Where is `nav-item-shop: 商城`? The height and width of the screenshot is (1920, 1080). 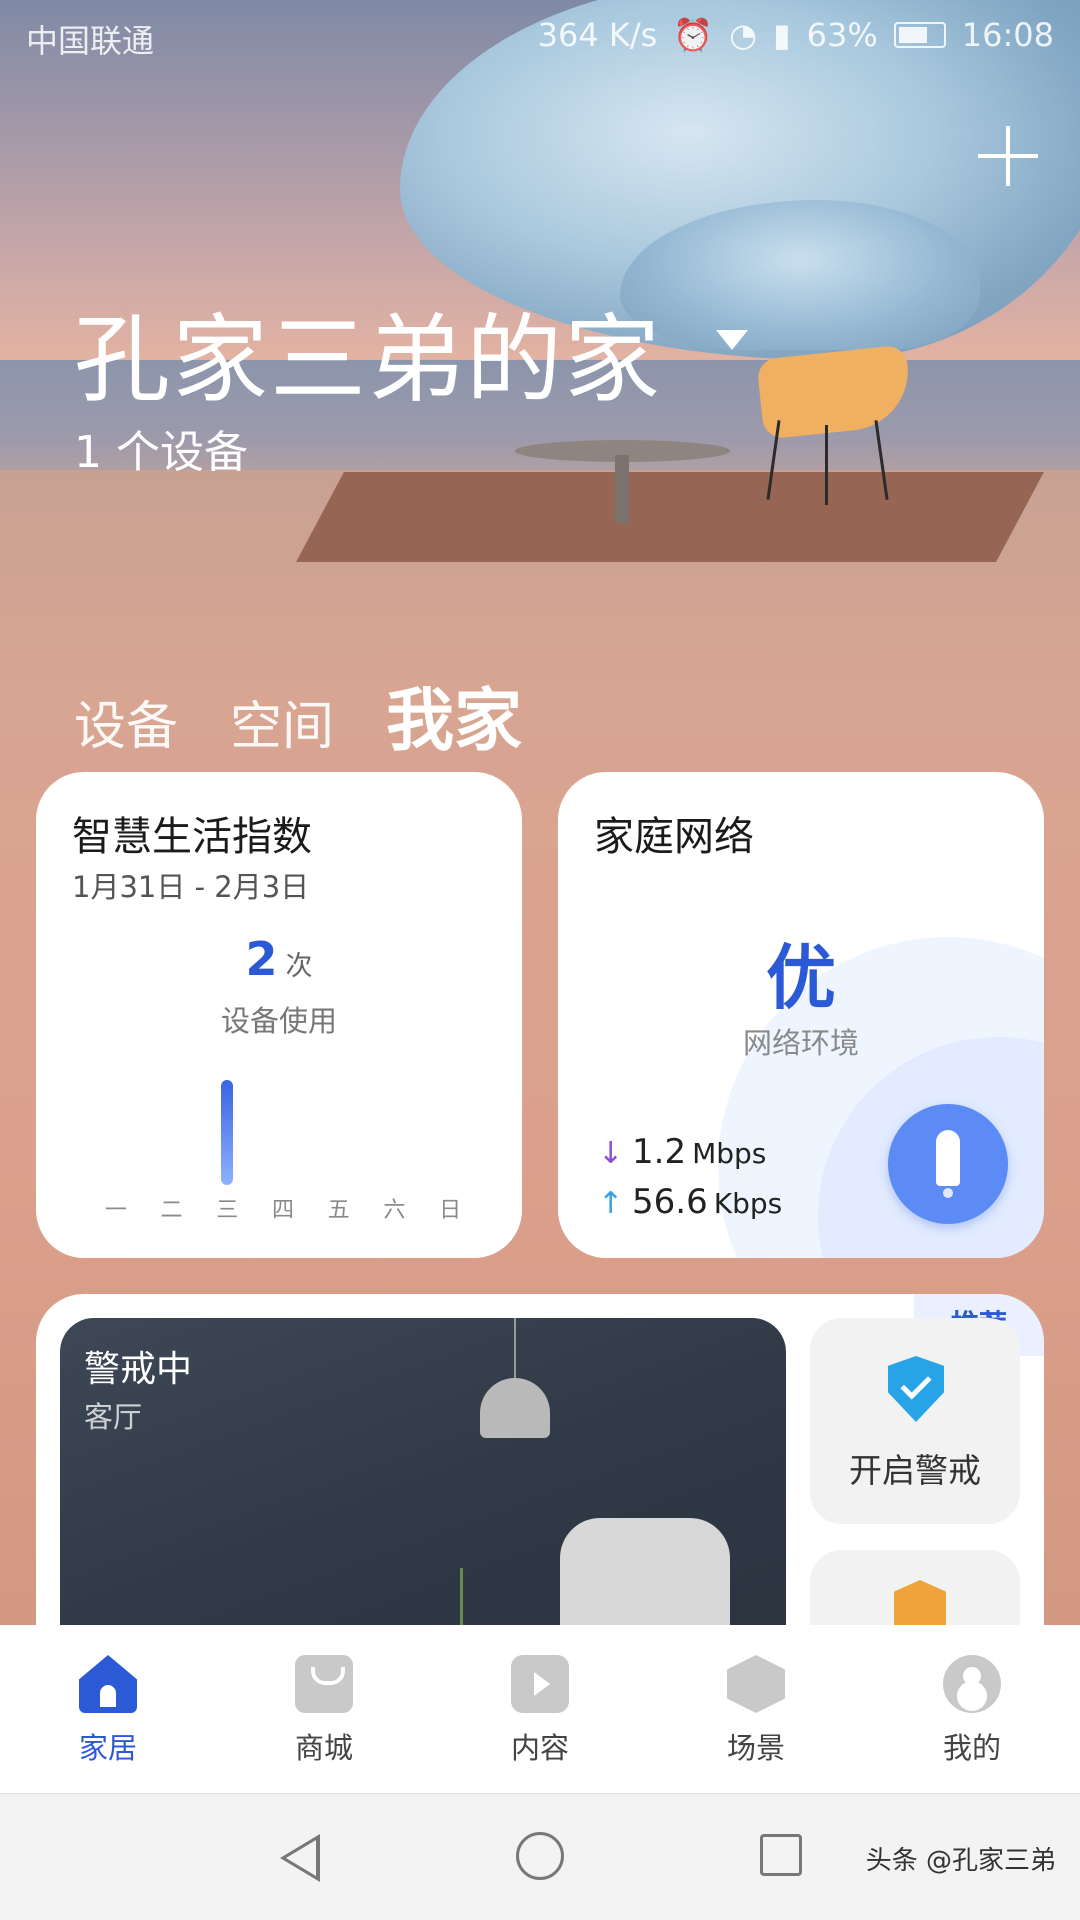 nav-item-shop: 商城 is located at coordinates (324, 1709).